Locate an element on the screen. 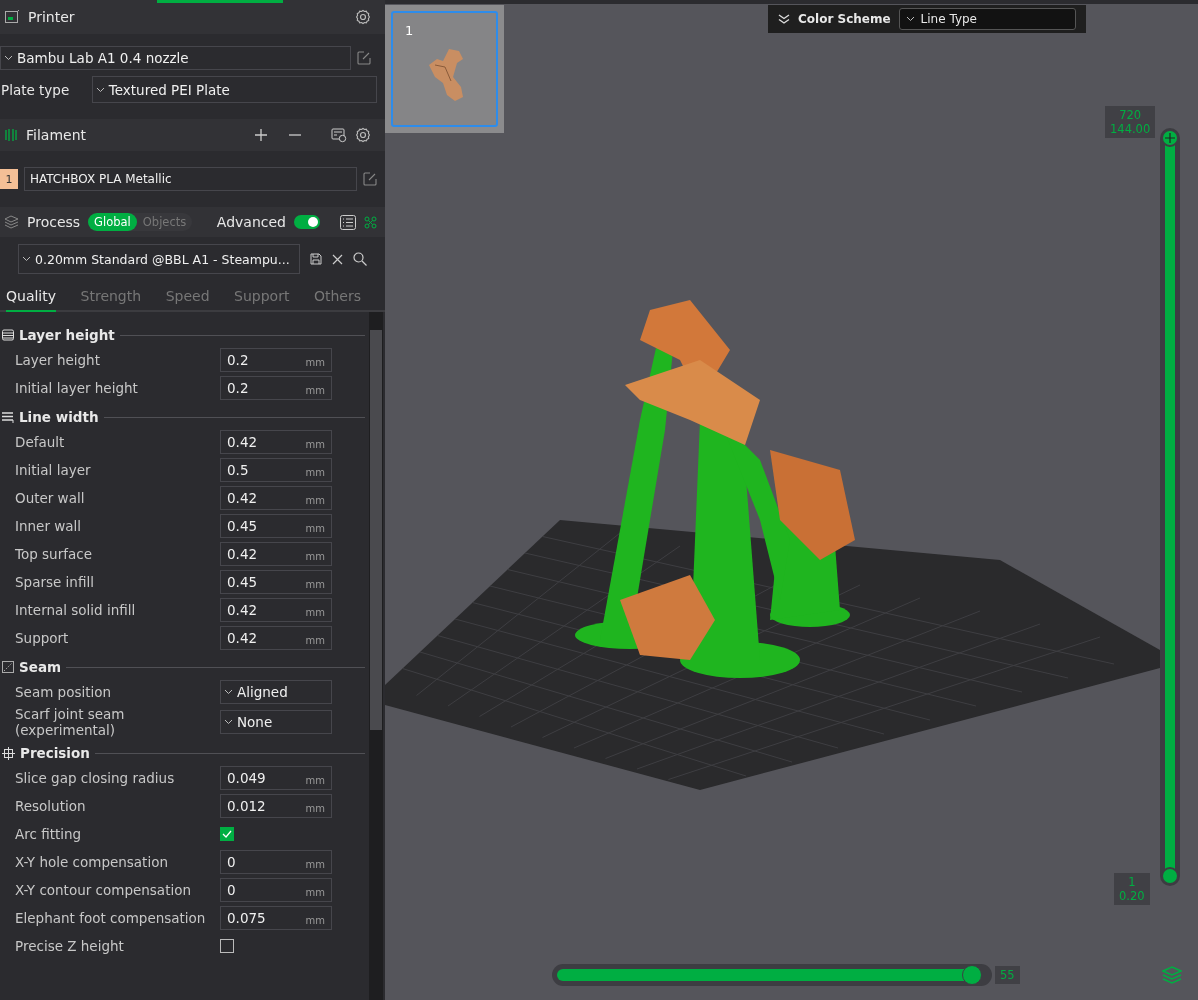 The height and width of the screenshot is (1000, 1198). number-field: 0.075 mm is located at coordinates (276, 918).